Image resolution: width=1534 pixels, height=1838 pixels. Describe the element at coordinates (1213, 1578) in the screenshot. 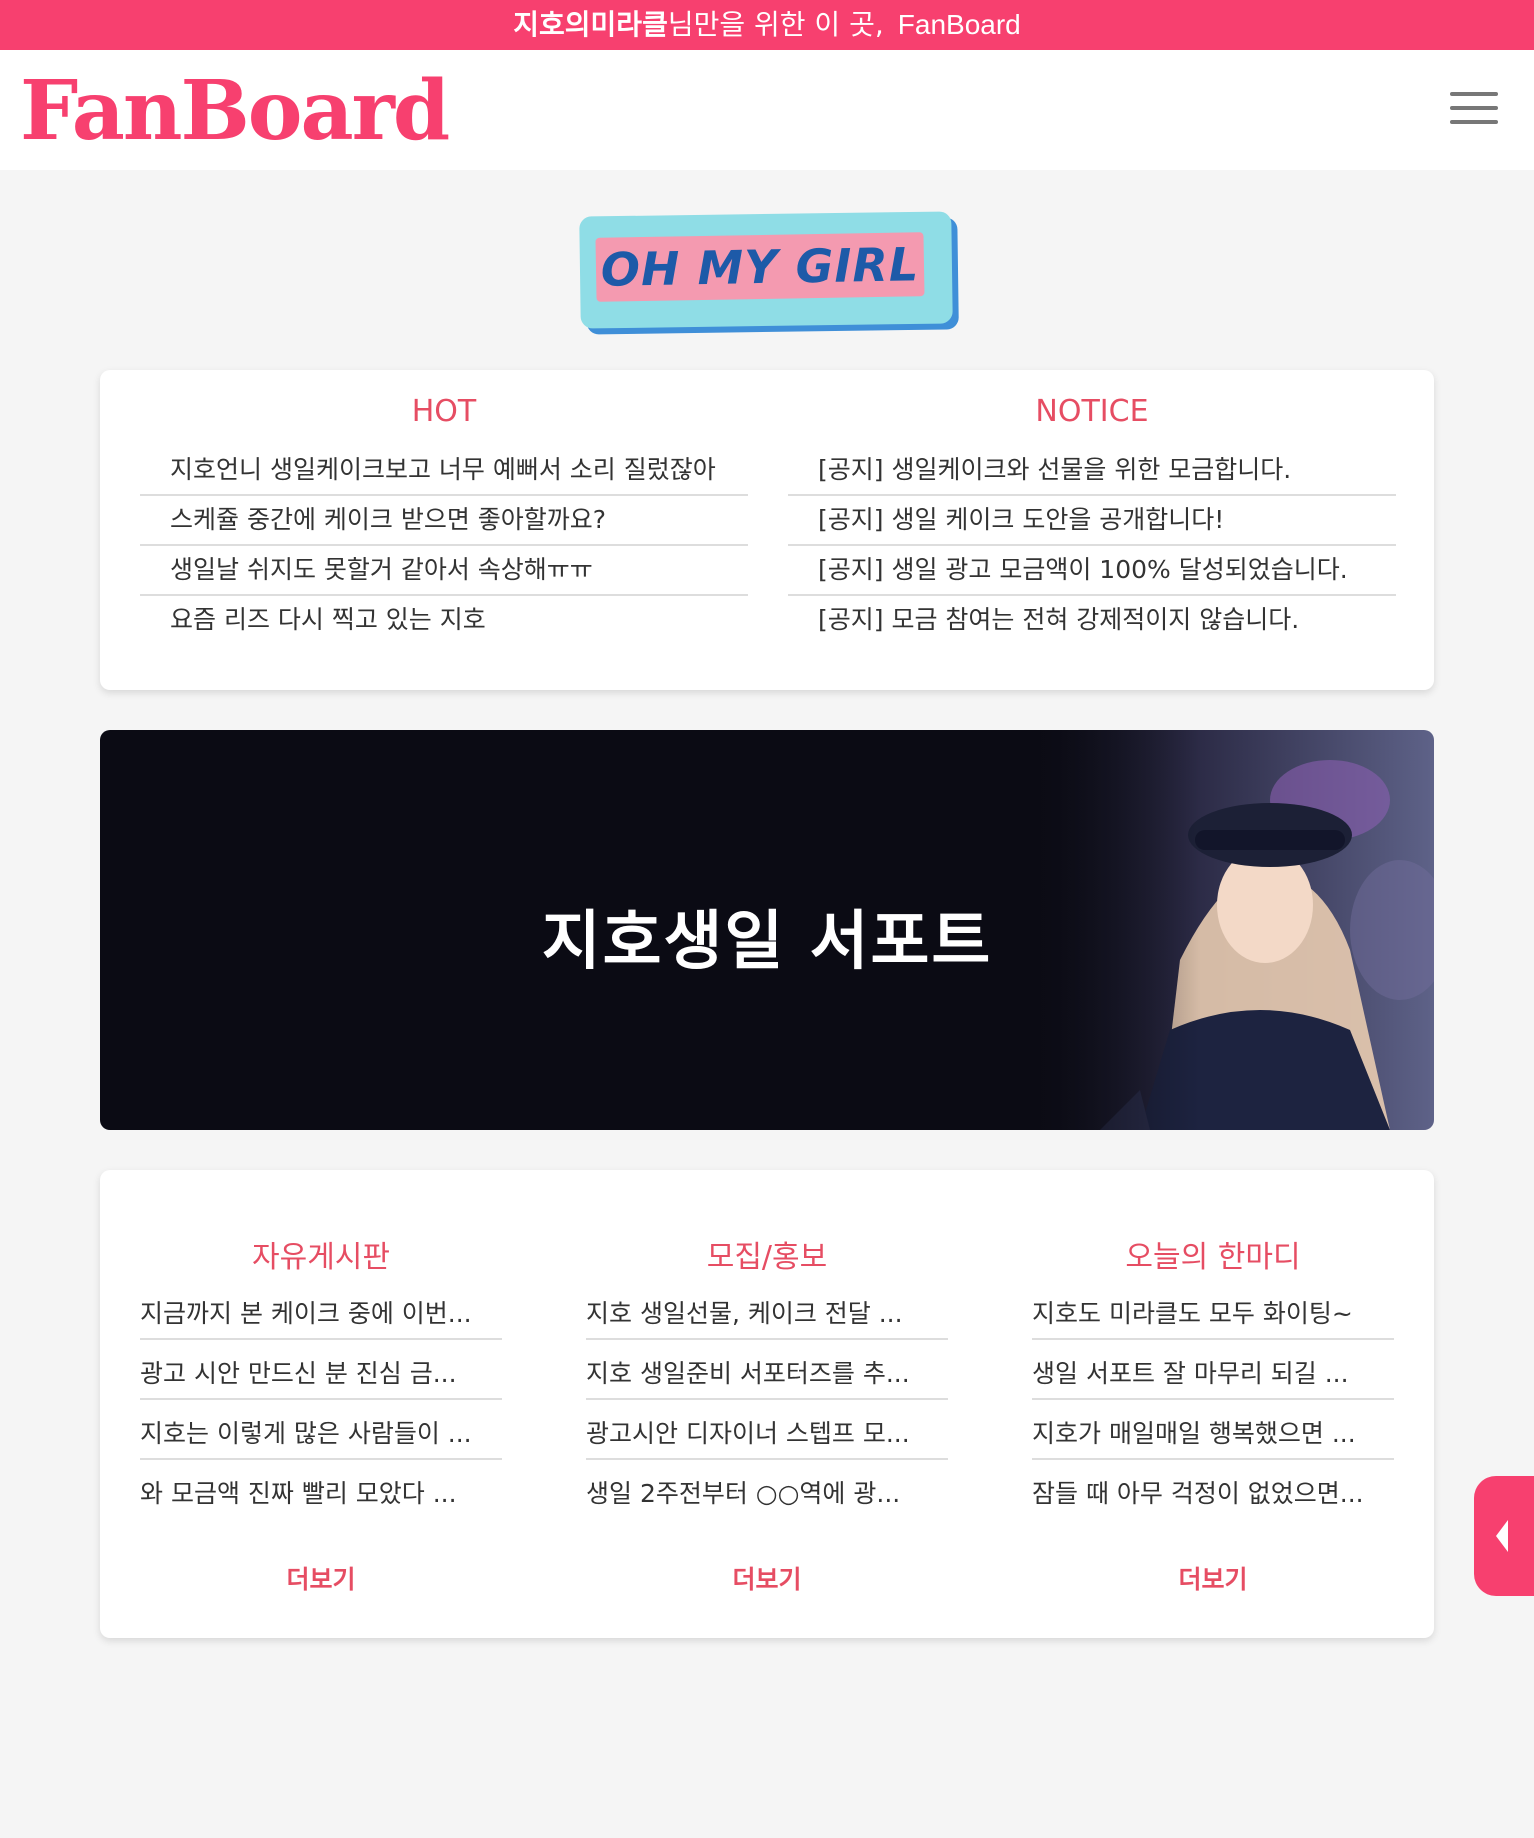

I see `more-link-today: 더보기` at that location.